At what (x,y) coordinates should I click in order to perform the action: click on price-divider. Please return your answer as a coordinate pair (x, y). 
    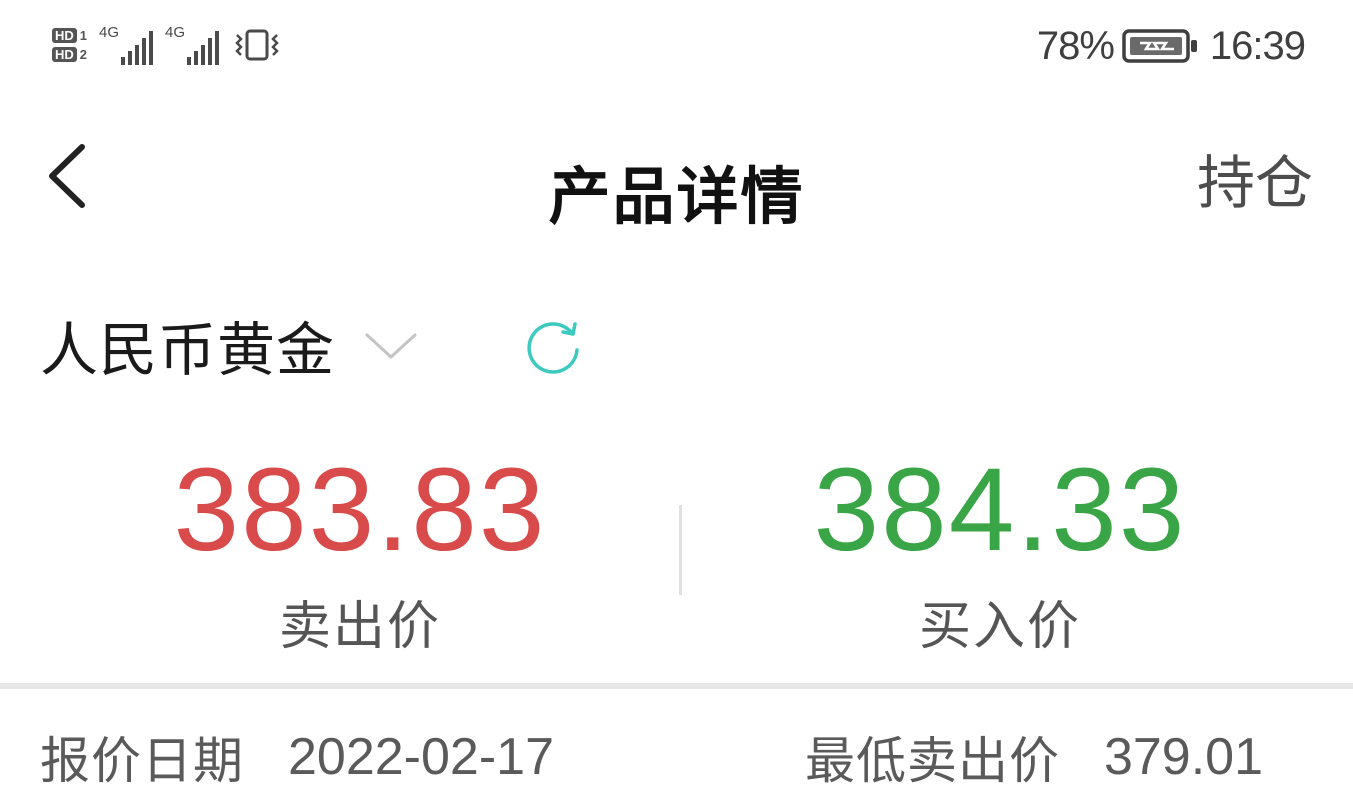
    Looking at the image, I should click on (680, 550).